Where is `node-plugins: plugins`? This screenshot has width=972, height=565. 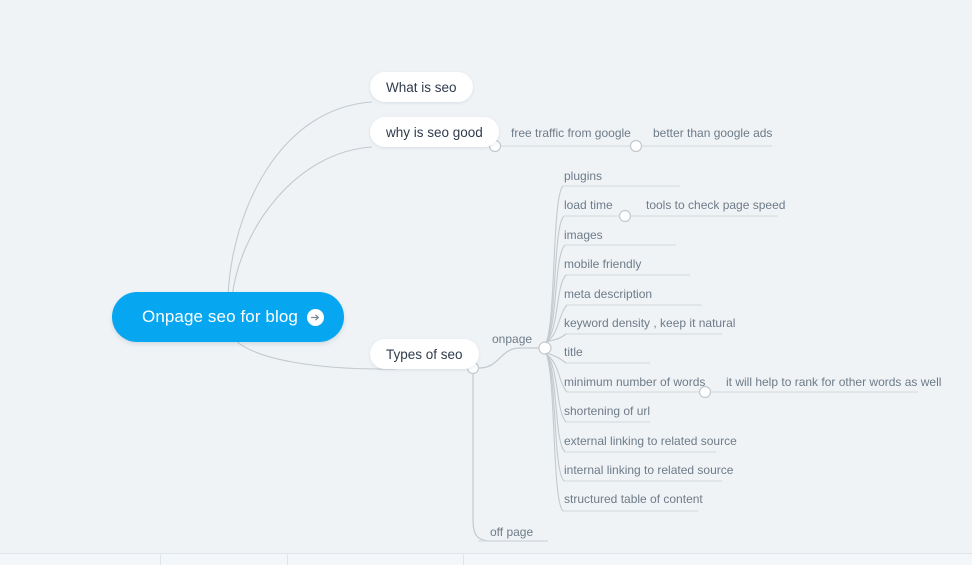 node-plugins: plugins is located at coordinates (583, 176).